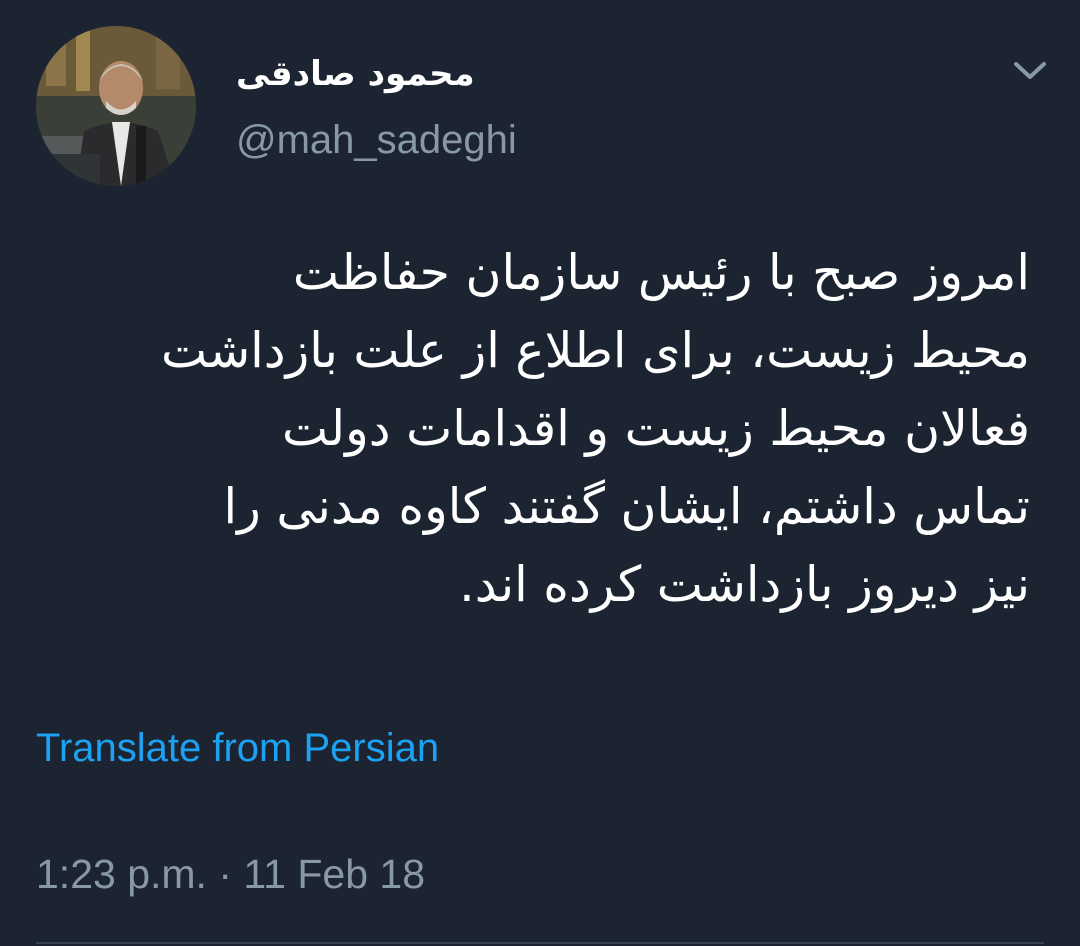  What do you see at coordinates (540, 943) in the screenshot?
I see `divider` at bounding box center [540, 943].